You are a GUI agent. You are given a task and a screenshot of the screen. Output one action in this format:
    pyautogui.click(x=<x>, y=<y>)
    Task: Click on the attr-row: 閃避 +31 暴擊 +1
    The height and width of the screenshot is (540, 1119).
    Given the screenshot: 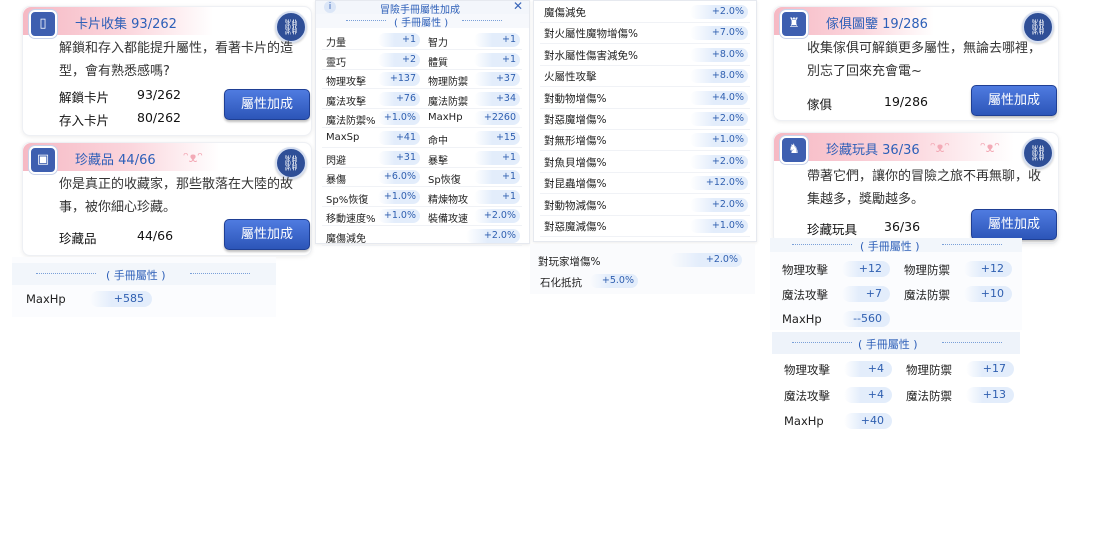 What is the action you would take?
    pyautogui.click(x=422, y=158)
    